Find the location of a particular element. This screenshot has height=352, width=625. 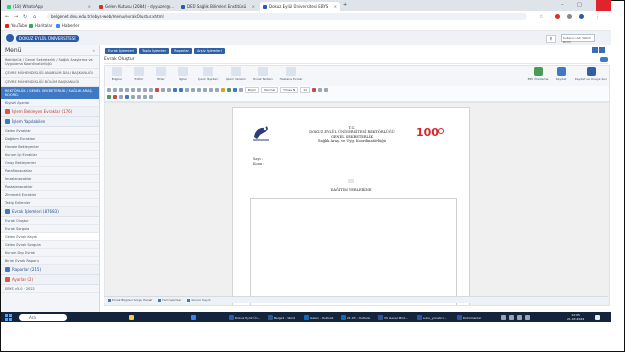

sidebar-section-pending: İşlem Bekleyen Evraklar (176) is located at coordinates (50, 112).